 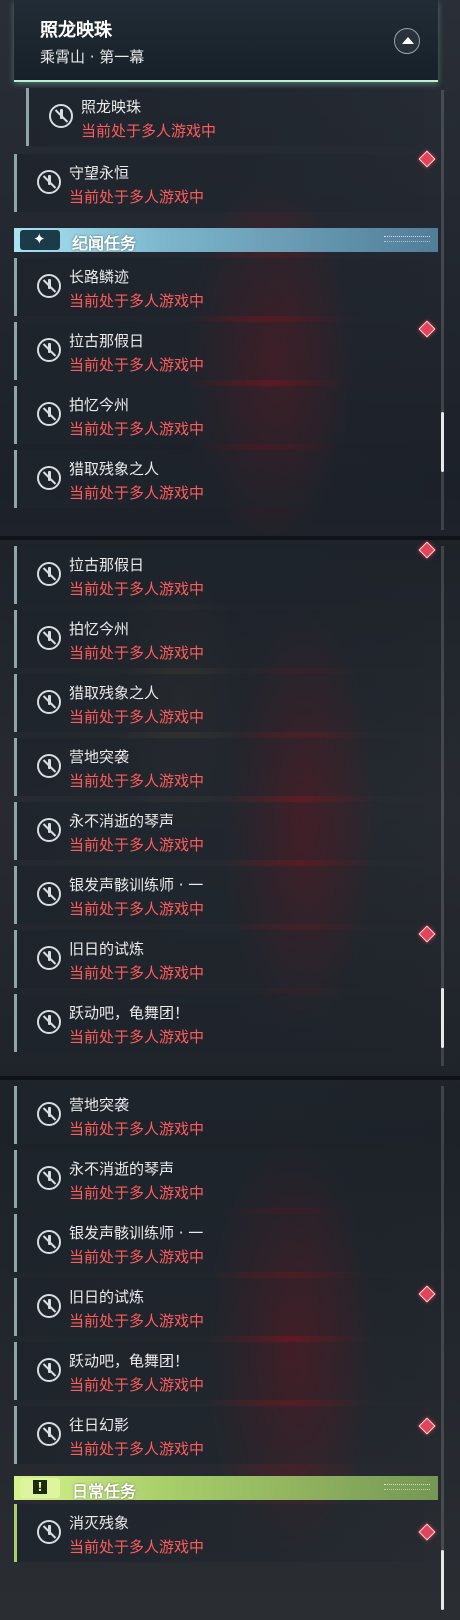 What do you see at coordinates (99, 277) in the screenshot?
I see `quest-name: 长路鳞迹` at bounding box center [99, 277].